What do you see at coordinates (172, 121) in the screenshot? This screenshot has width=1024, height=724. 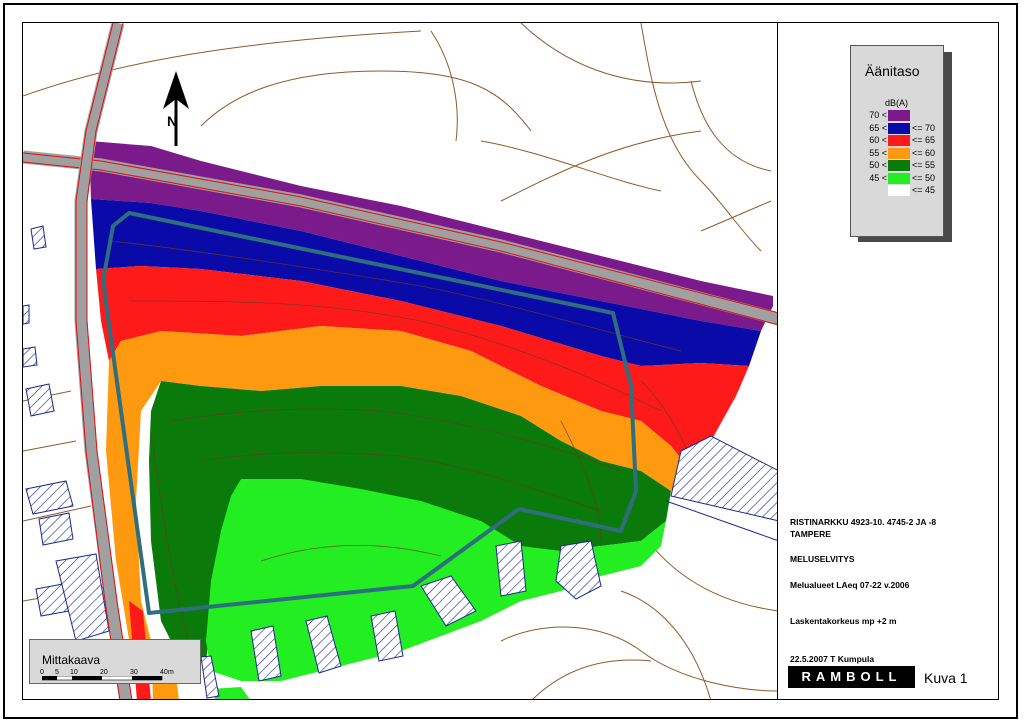 I see `north-arrow-label: N` at bounding box center [172, 121].